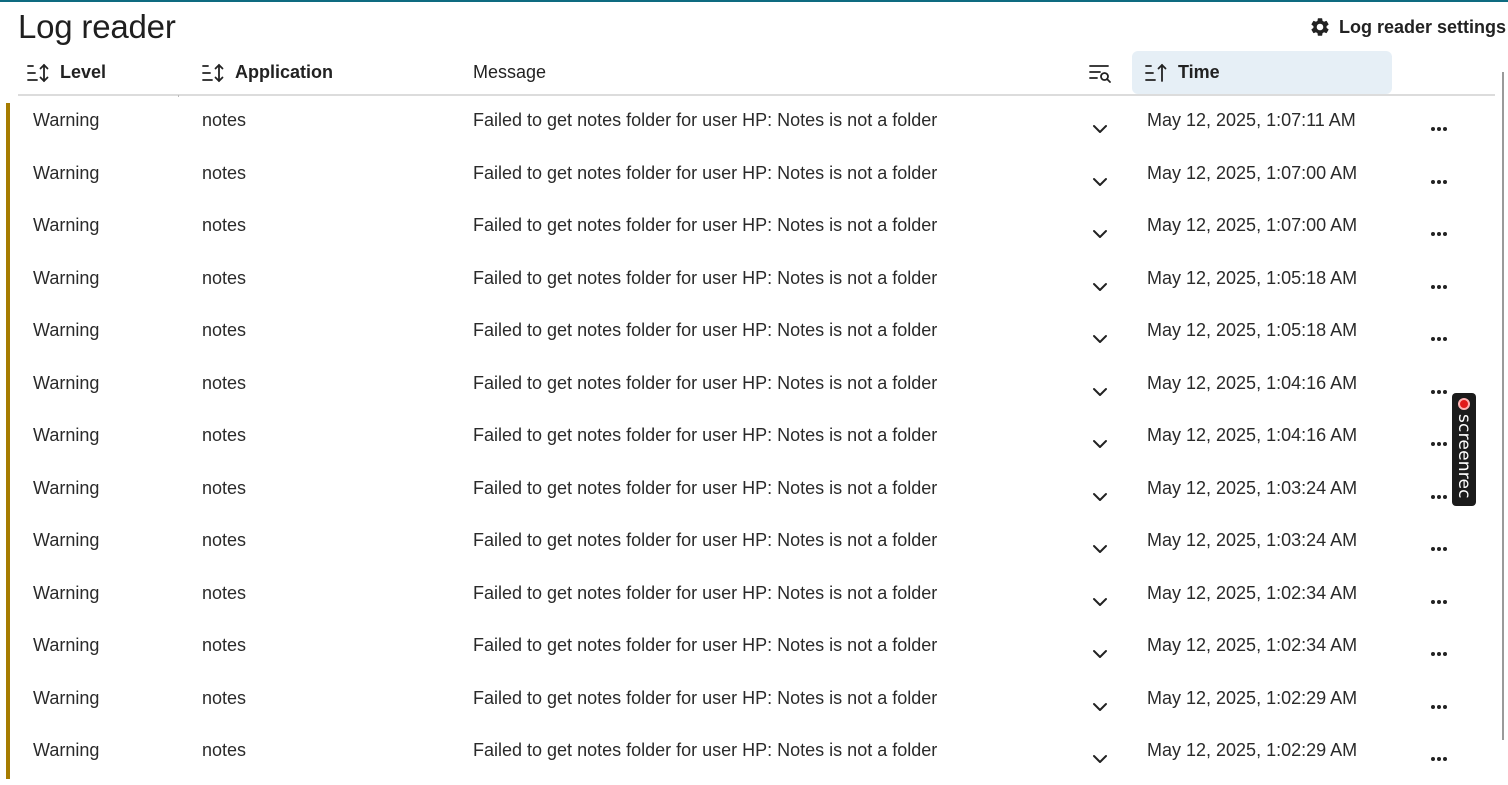 Image resolution: width=1508 pixels, height=785 pixels. I want to click on column-header-level: Level, so click(101, 72).